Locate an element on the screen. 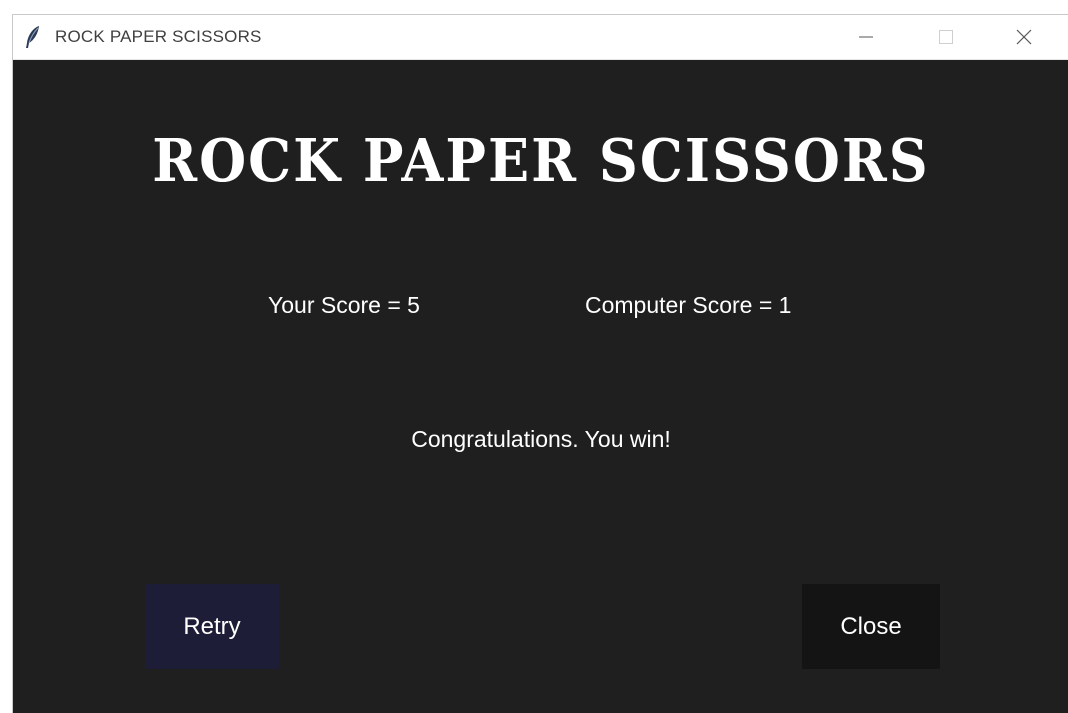 This screenshot has width=1068, height=713. minimize-button is located at coordinates (866, 37).